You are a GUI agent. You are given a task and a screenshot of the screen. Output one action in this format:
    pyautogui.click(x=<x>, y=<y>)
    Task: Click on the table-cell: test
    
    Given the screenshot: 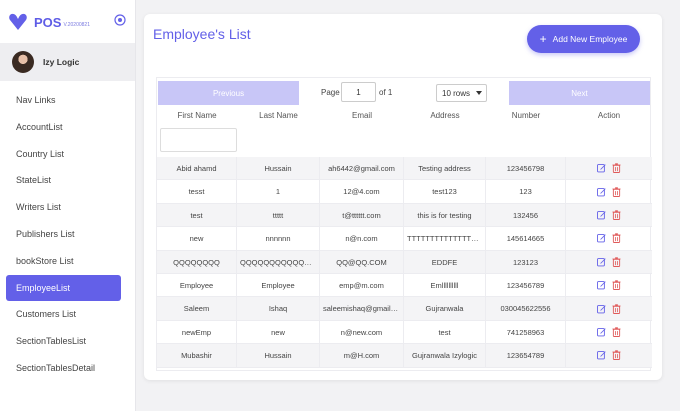 What is the action you would take?
    pyautogui.click(x=445, y=332)
    